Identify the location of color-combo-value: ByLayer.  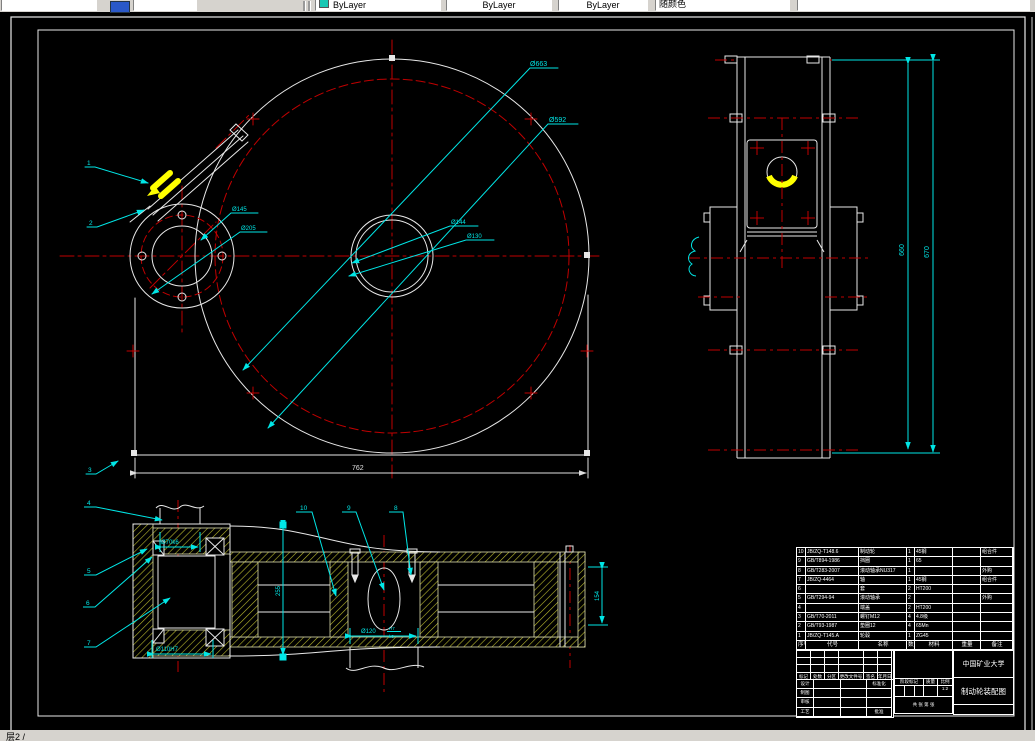
(350, 5).